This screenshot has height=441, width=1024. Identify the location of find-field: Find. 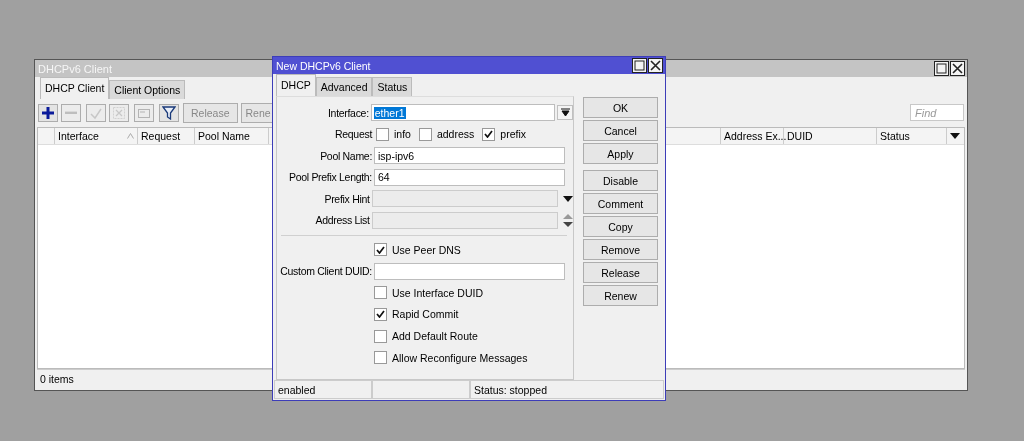
(937, 112).